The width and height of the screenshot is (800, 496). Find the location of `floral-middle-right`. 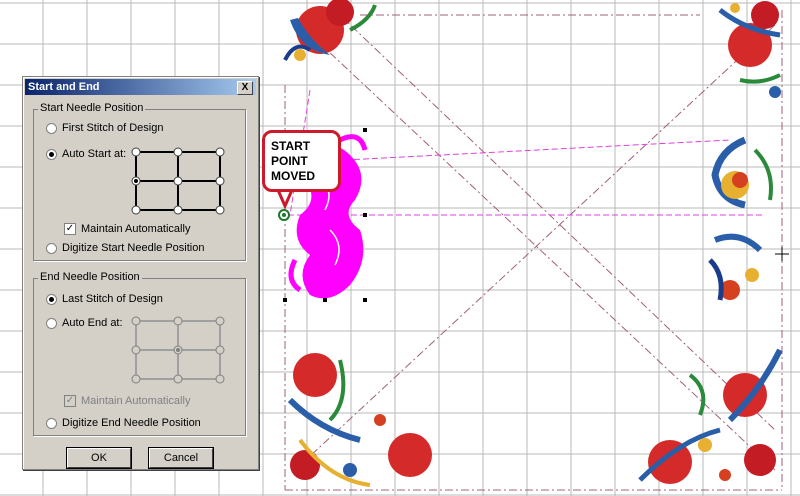

floral-middle-right is located at coordinates (740, 218).